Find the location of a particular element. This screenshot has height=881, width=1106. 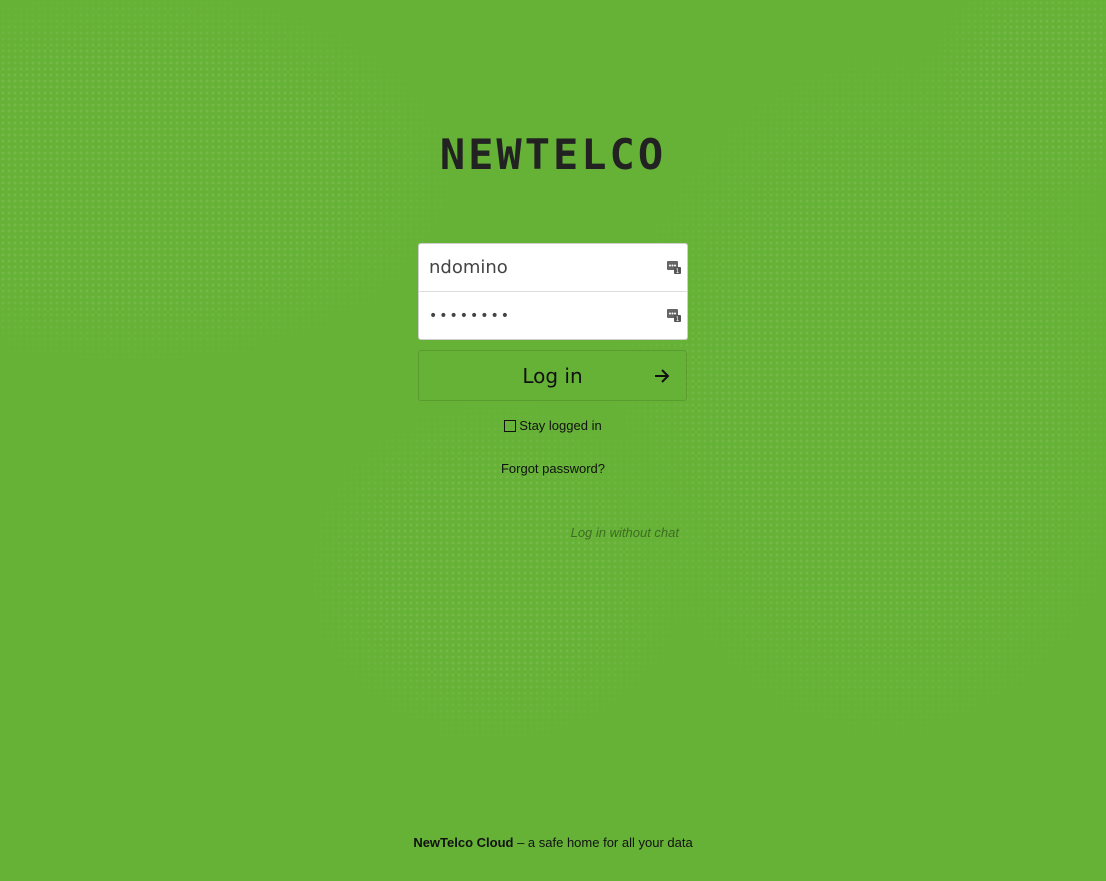

login-button: Log in is located at coordinates (552, 375).